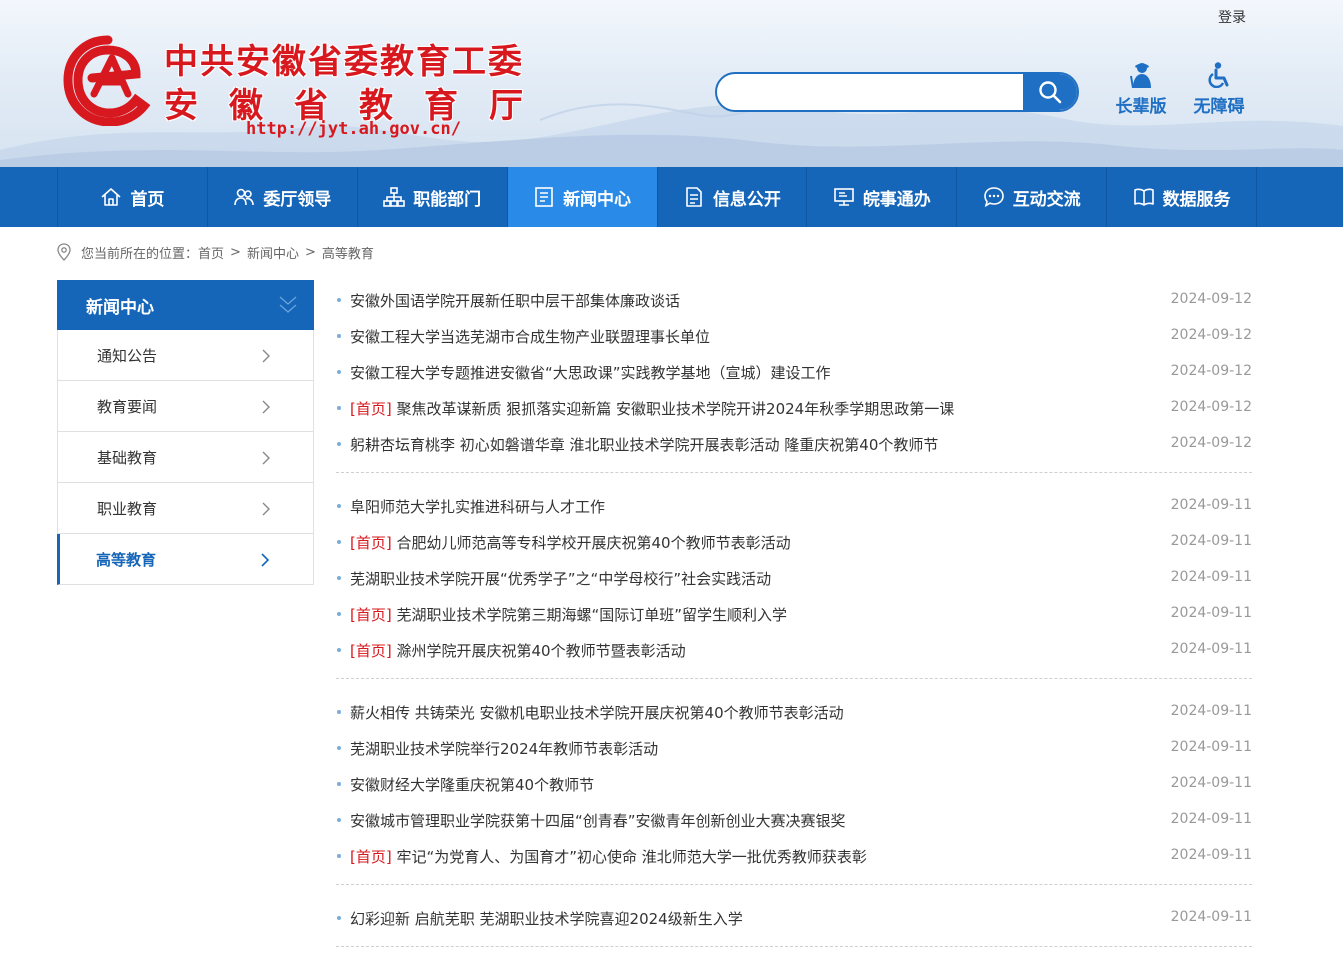  I want to click on news-item-link: 芜湖职业技术学院开展“优秀学子”之“中学母校行”社会实践活动, so click(560, 578).